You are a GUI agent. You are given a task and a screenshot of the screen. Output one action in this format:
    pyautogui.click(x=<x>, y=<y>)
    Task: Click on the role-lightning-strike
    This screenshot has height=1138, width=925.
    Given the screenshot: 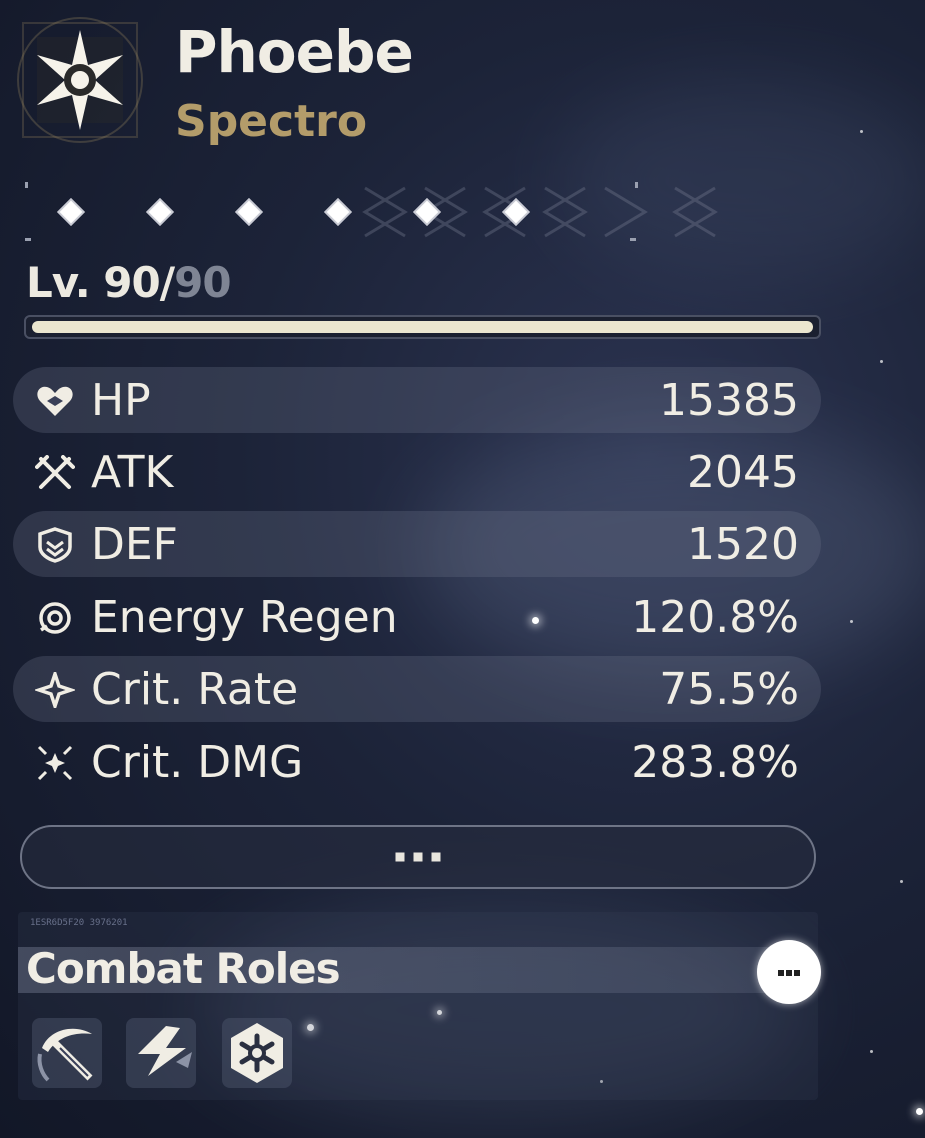 What is the action you would take?
    pyautogui.click(x=161, y=1053)
    